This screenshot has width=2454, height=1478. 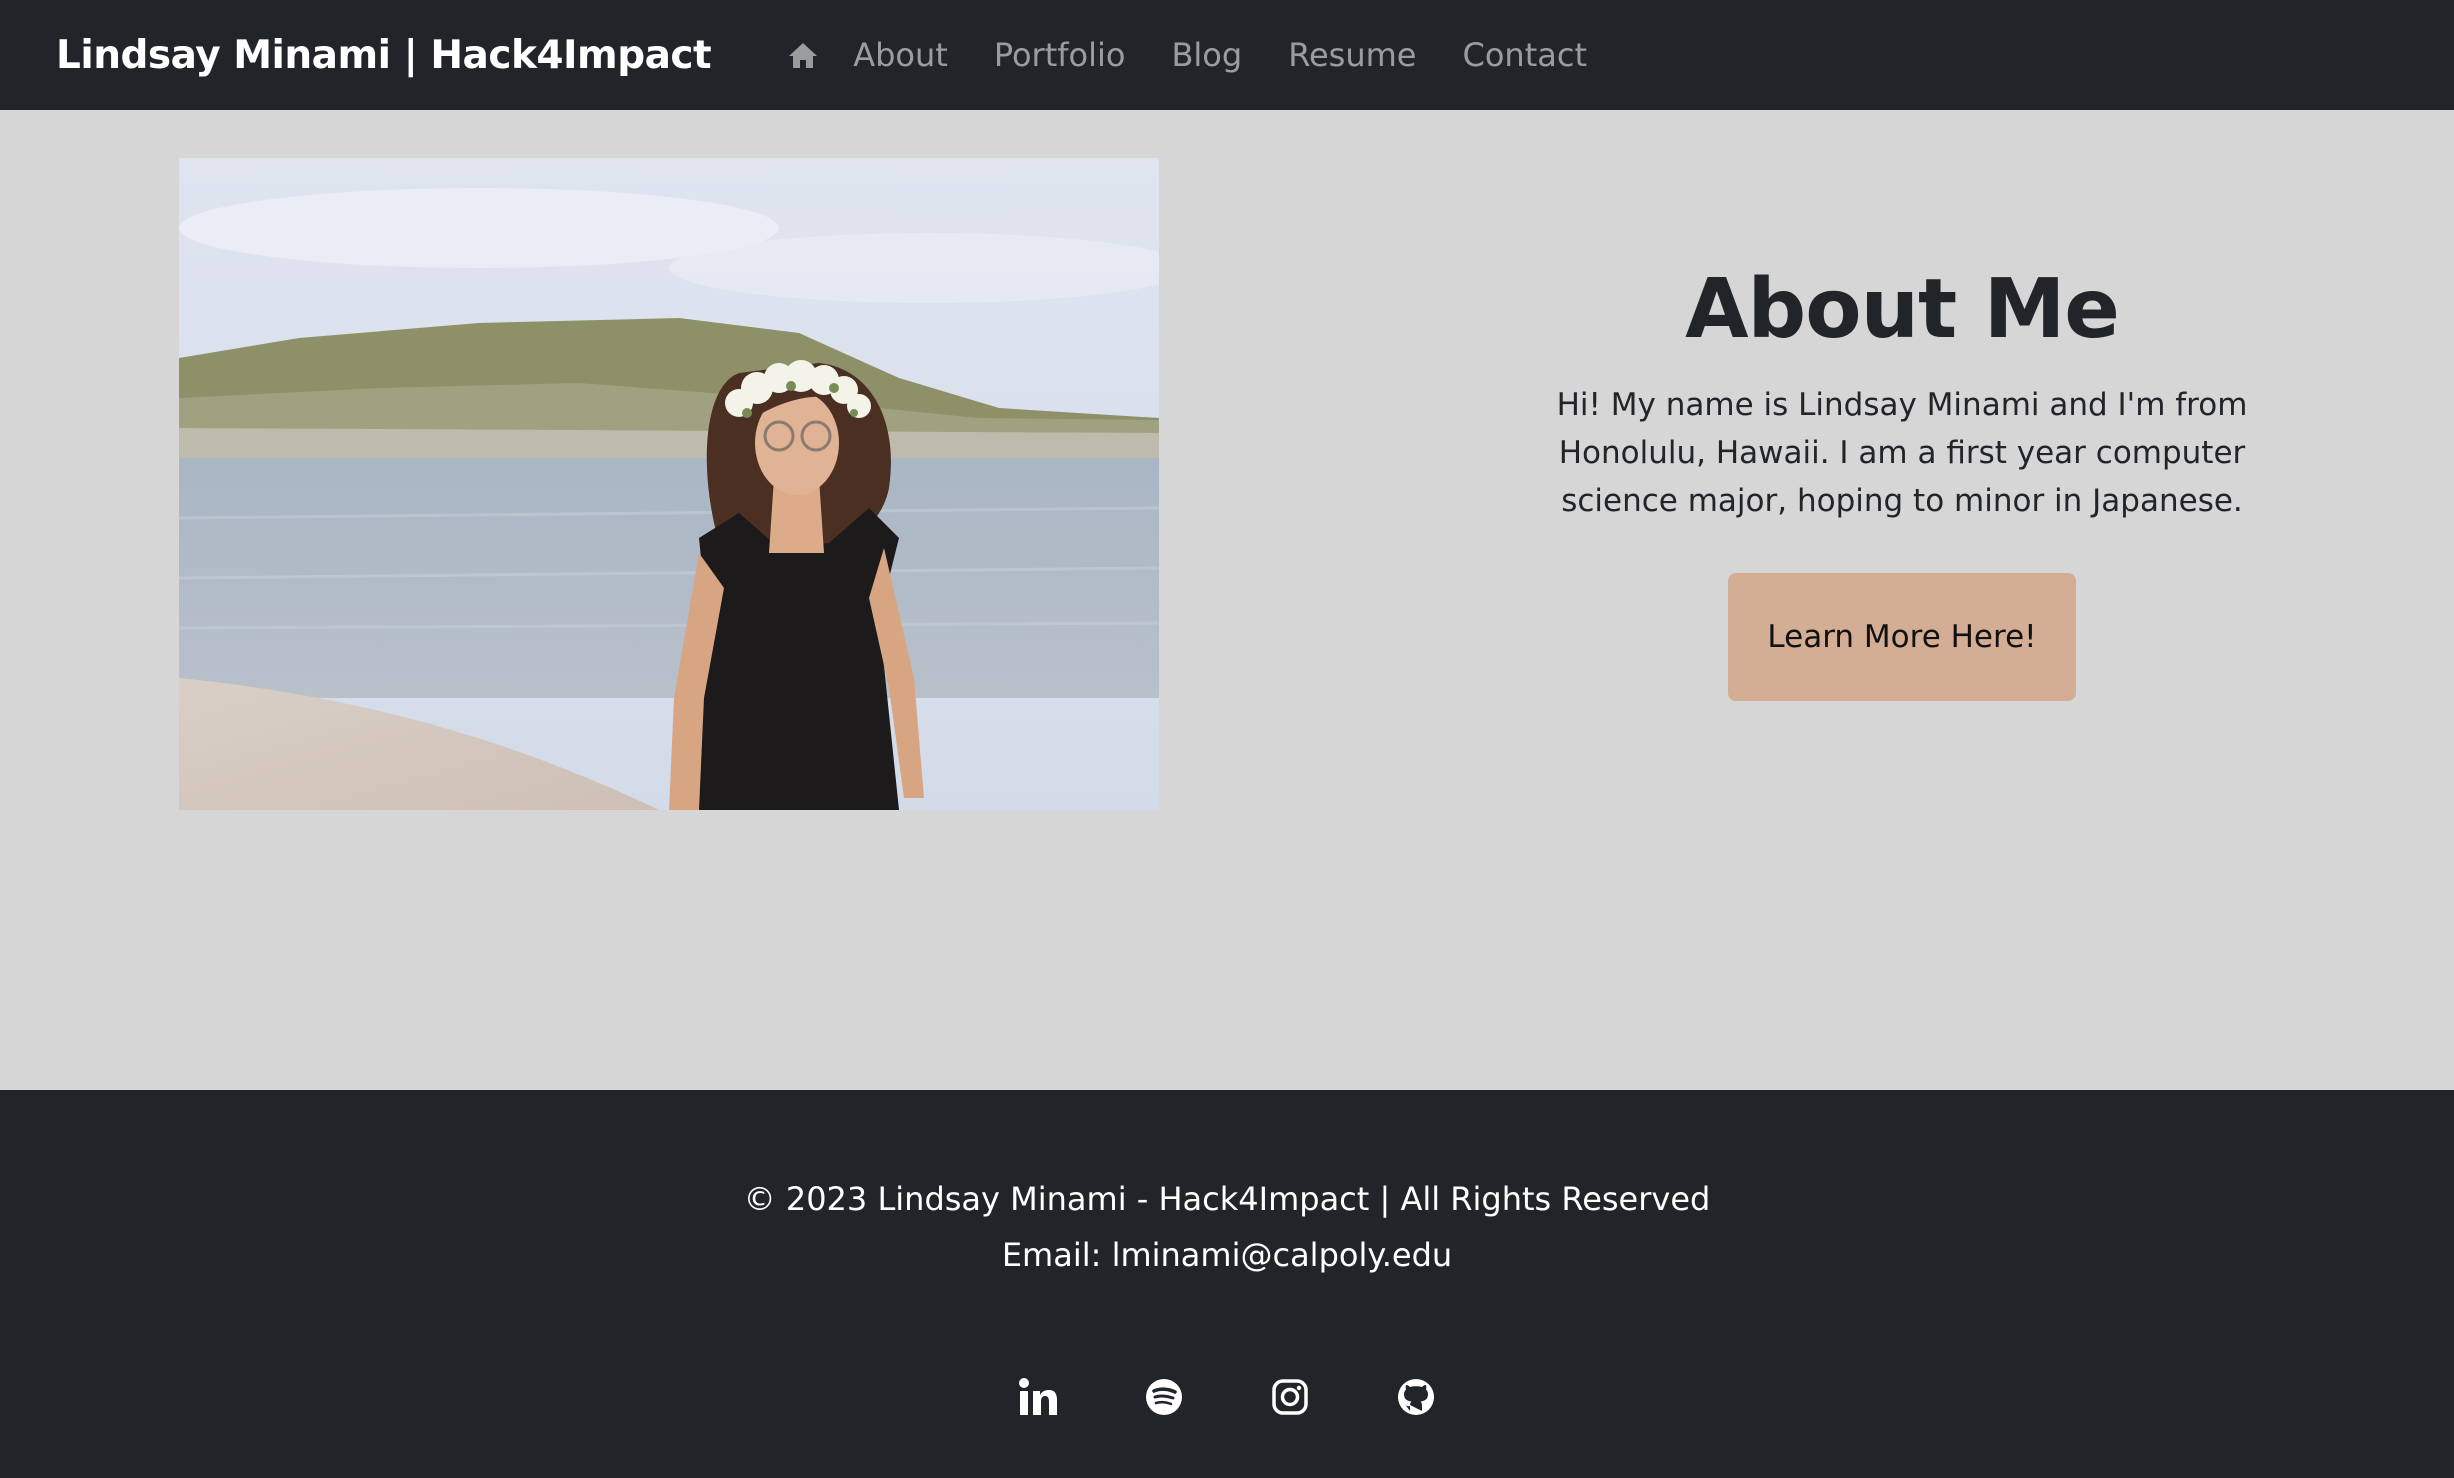 What do you see at coordinates (1038, 1397) in the screenshot?
I see `linkedin-icon` at bounding box center [1038, 1397].